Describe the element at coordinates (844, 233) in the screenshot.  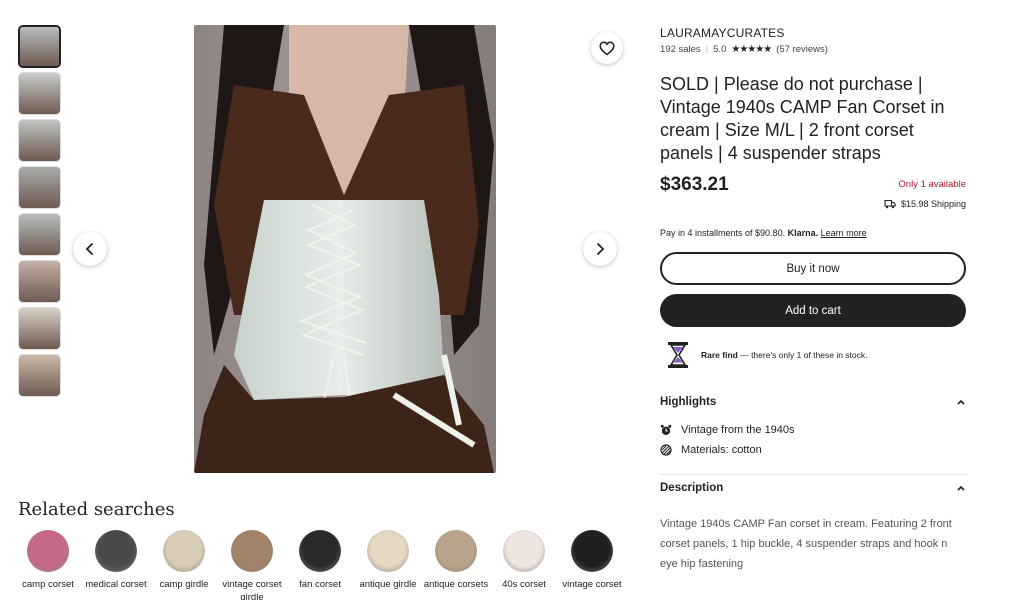
I see `learn-more-link: Learn more` at that location.